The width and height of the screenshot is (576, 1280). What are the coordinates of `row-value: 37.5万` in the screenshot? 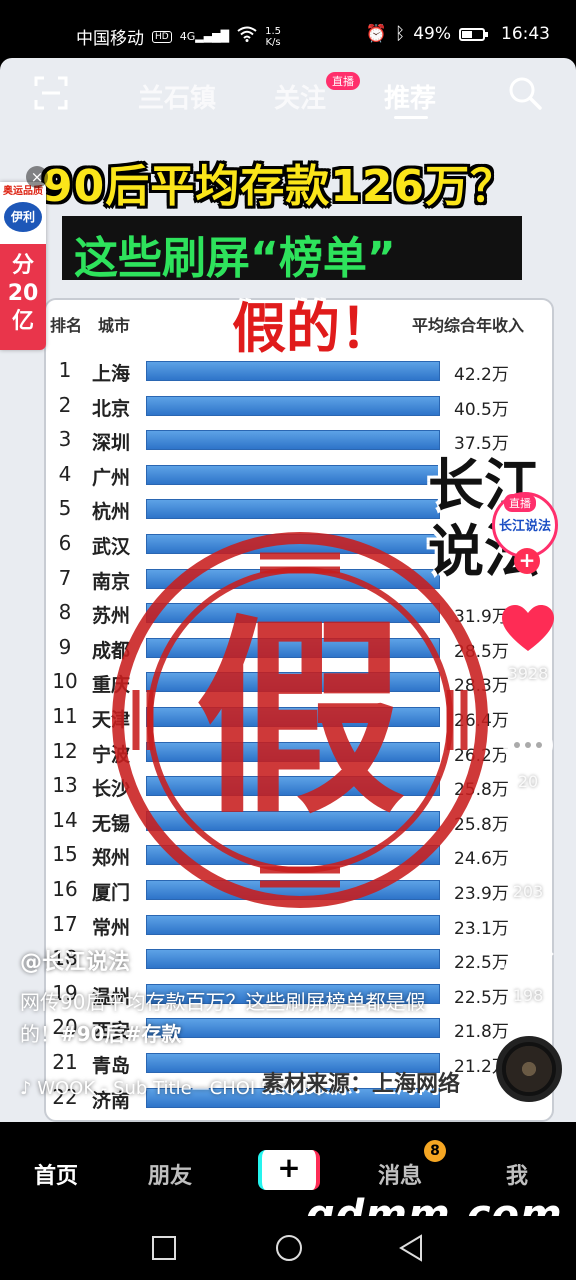 It's located at (481, 444).